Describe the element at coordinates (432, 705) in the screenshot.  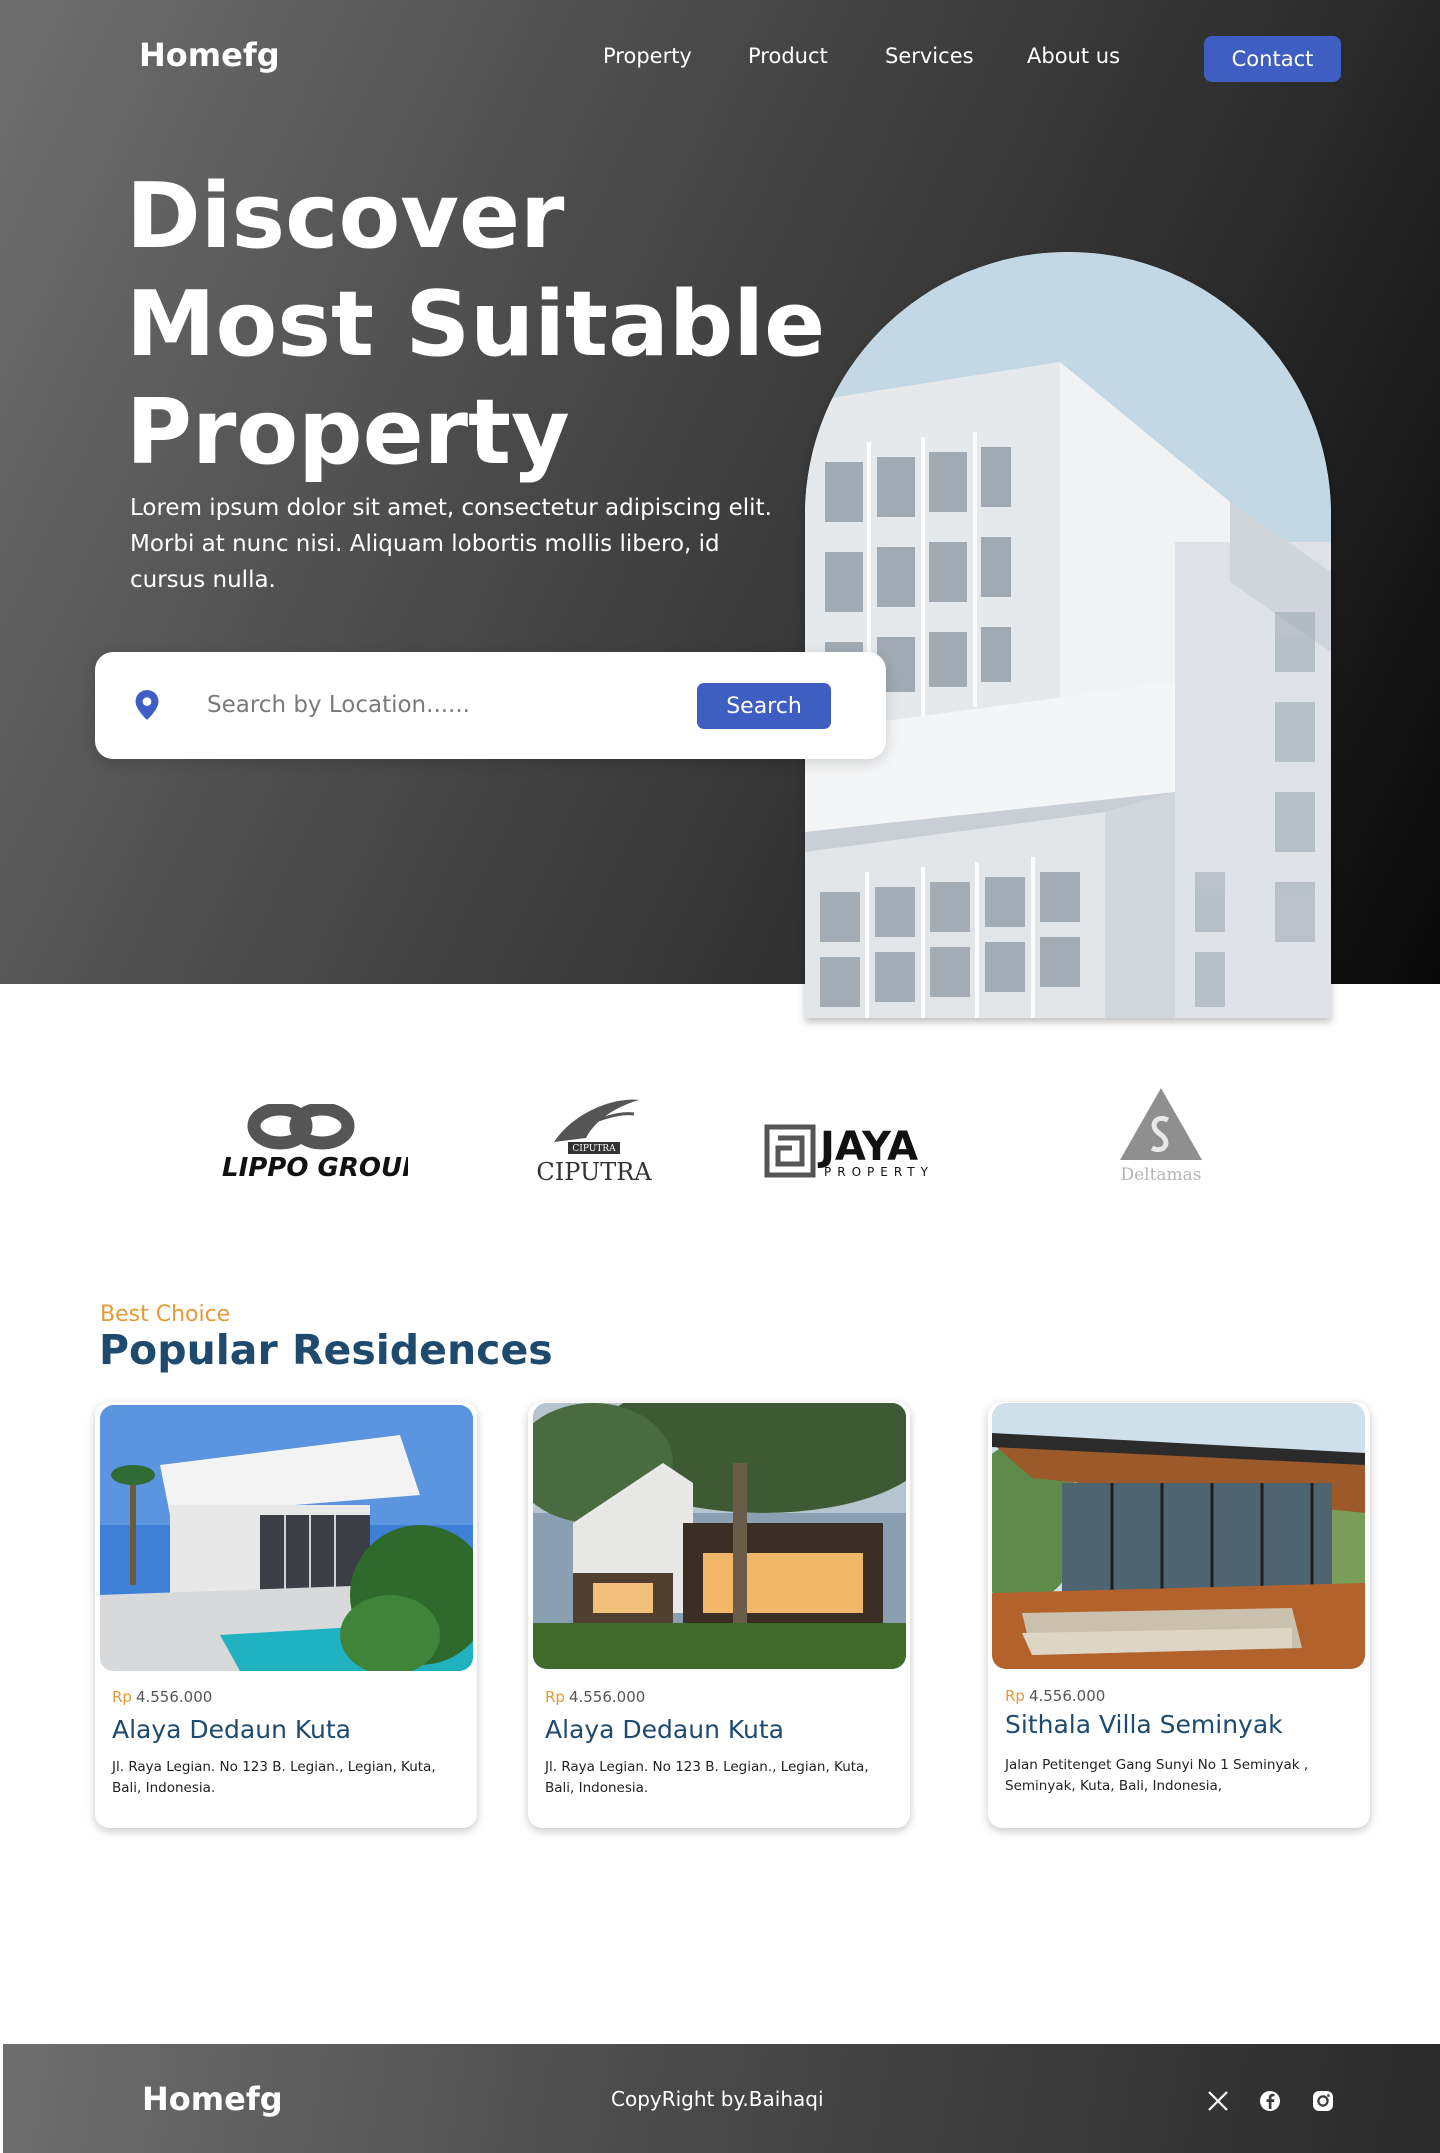
I see `location-search-input` at that location.